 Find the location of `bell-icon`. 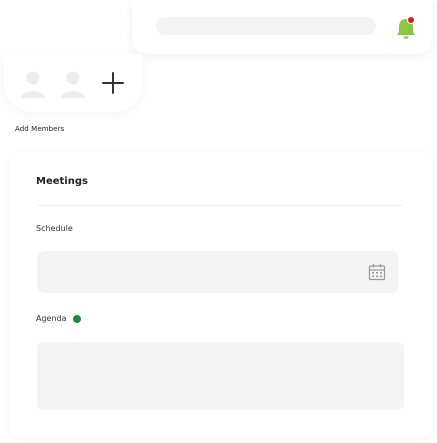

bell-icon is located at coordinates (406, 28).